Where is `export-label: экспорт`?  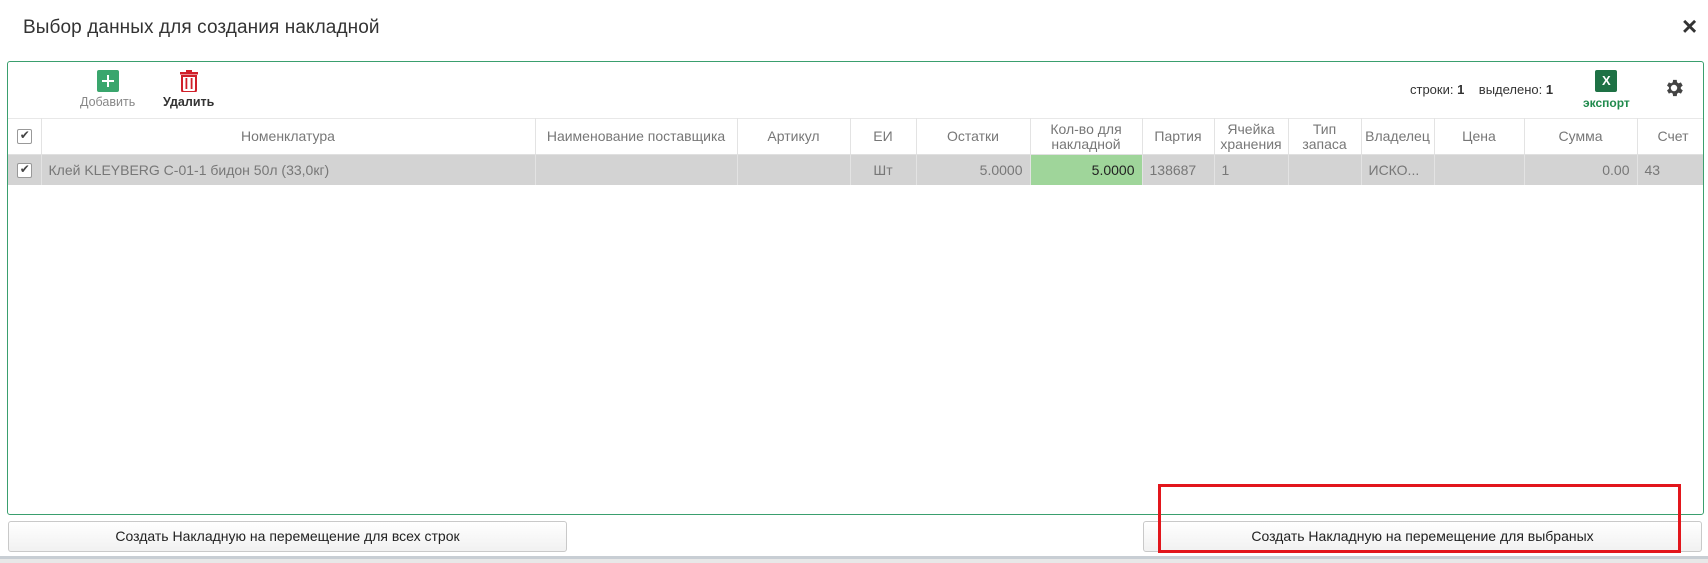 export-label: экспорт is located at coordinates (1606, 103).